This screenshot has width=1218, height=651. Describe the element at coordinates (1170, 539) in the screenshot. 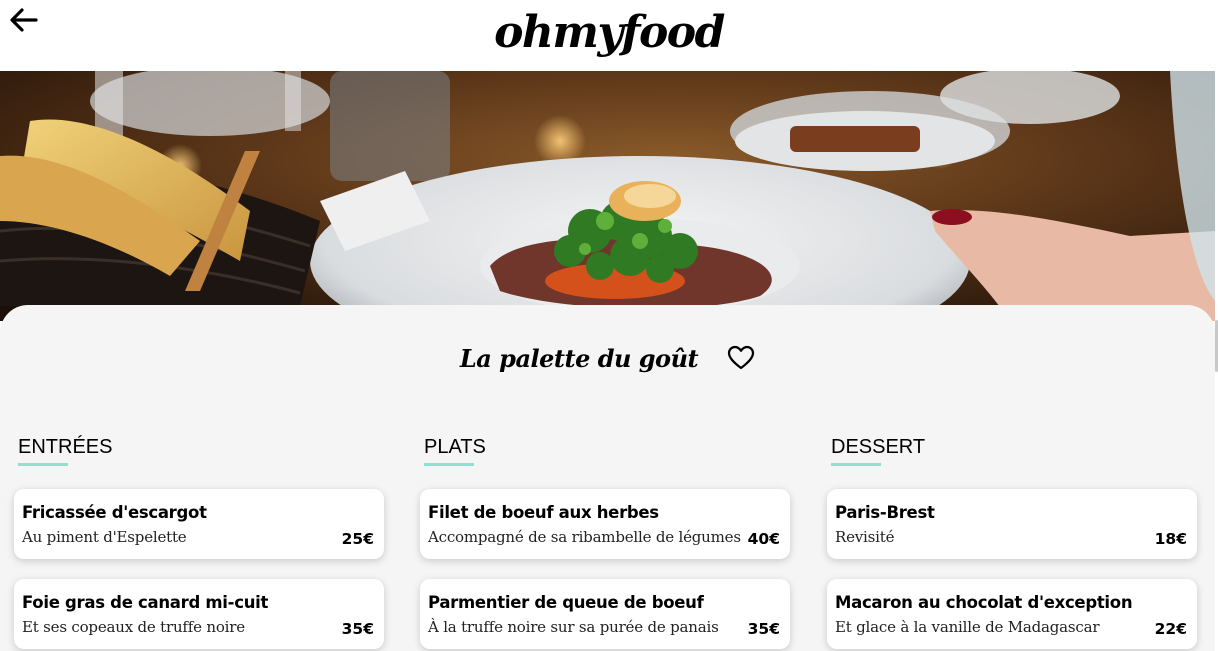

I see `dish-price: 18€` at that location.